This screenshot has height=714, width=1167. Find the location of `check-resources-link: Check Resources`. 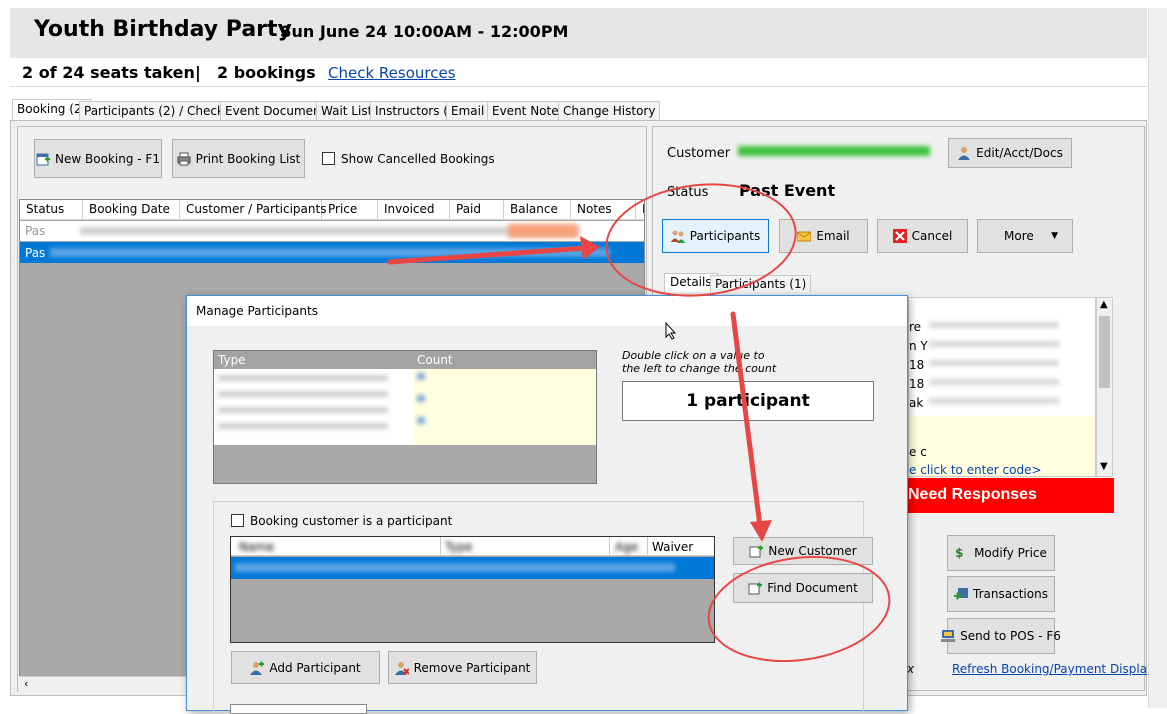

check-resources-link: Check Resources is located at coordinates (392, 73).